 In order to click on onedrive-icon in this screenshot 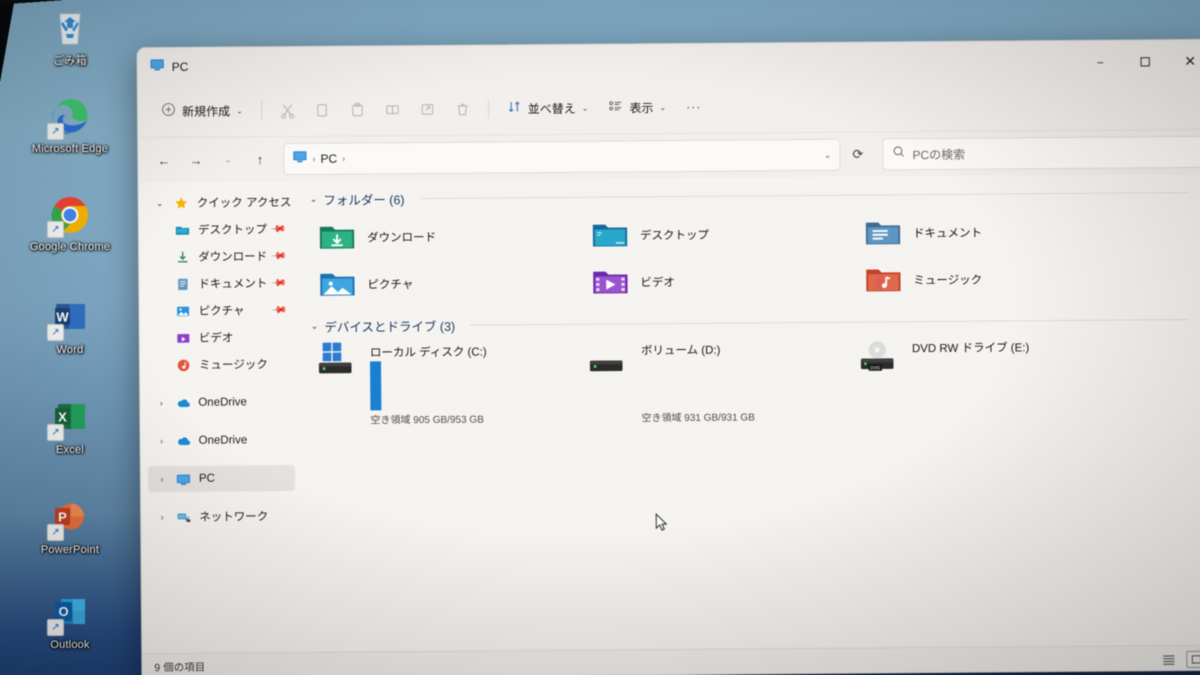, I will do `click(182, 402)`.